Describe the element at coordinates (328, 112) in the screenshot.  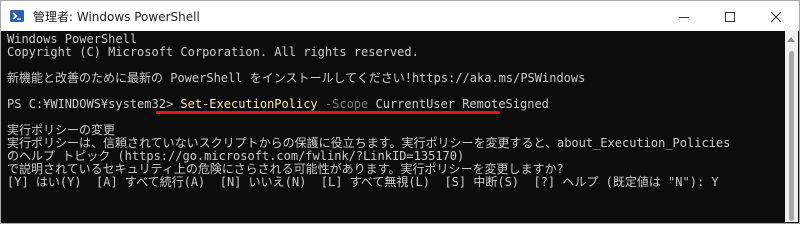
I see `command-highlight-underline` at that location.